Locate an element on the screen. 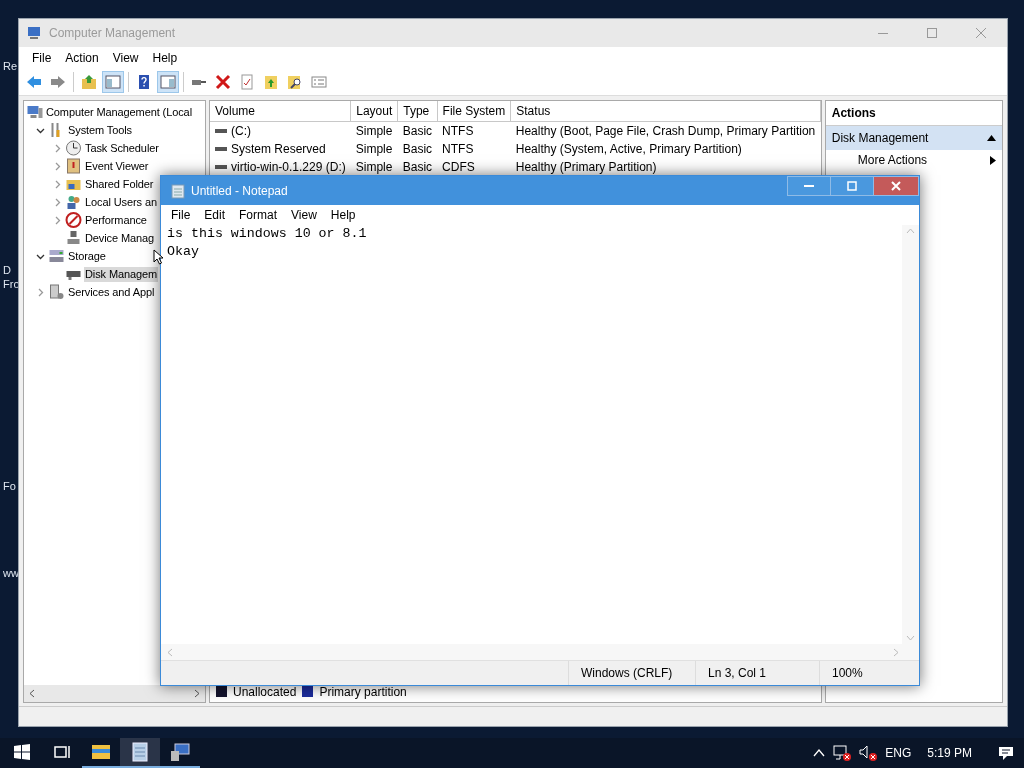  minimize-button is located at coordinates (809, 186).